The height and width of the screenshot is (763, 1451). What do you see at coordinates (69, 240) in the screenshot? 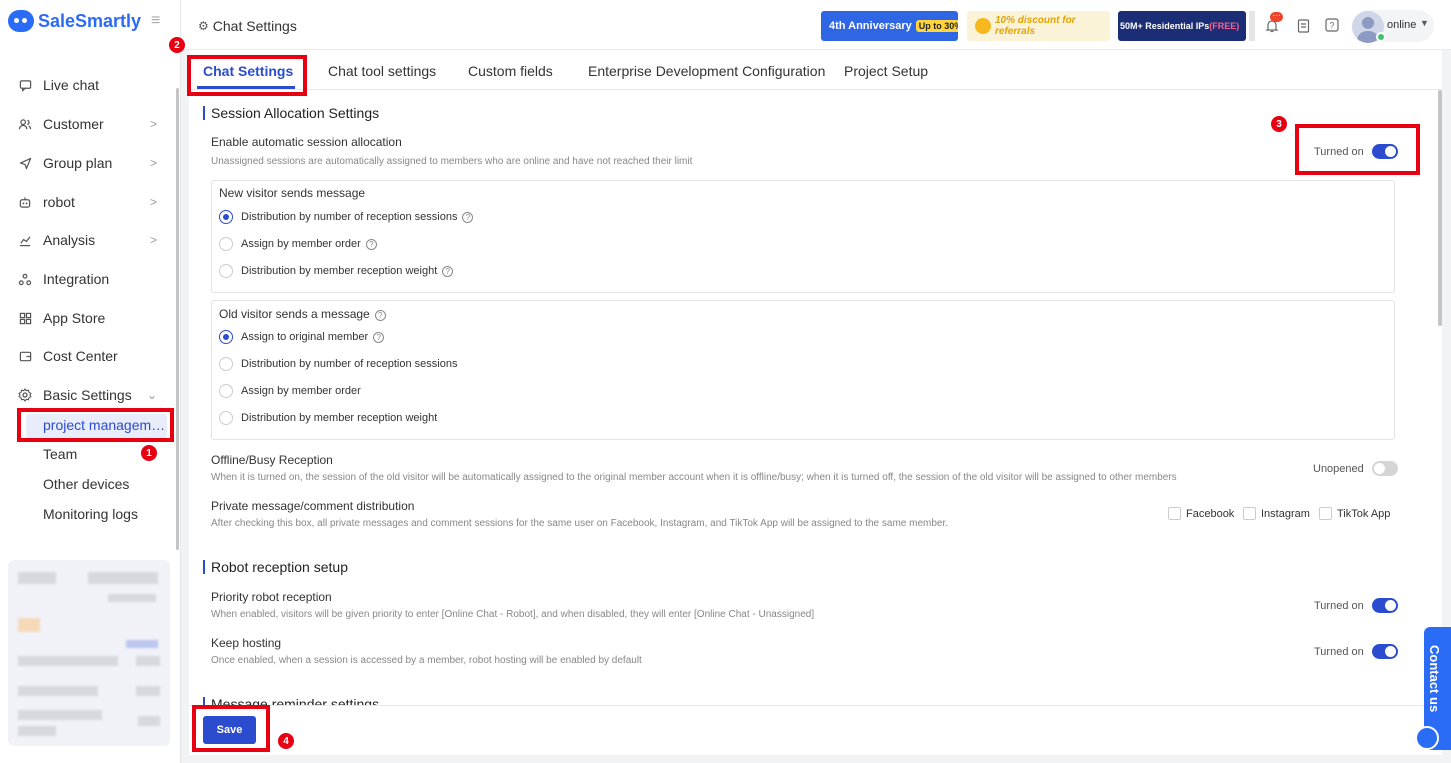
I see `sidebar-item-label: Analysis` at bounding box center [69, 240].